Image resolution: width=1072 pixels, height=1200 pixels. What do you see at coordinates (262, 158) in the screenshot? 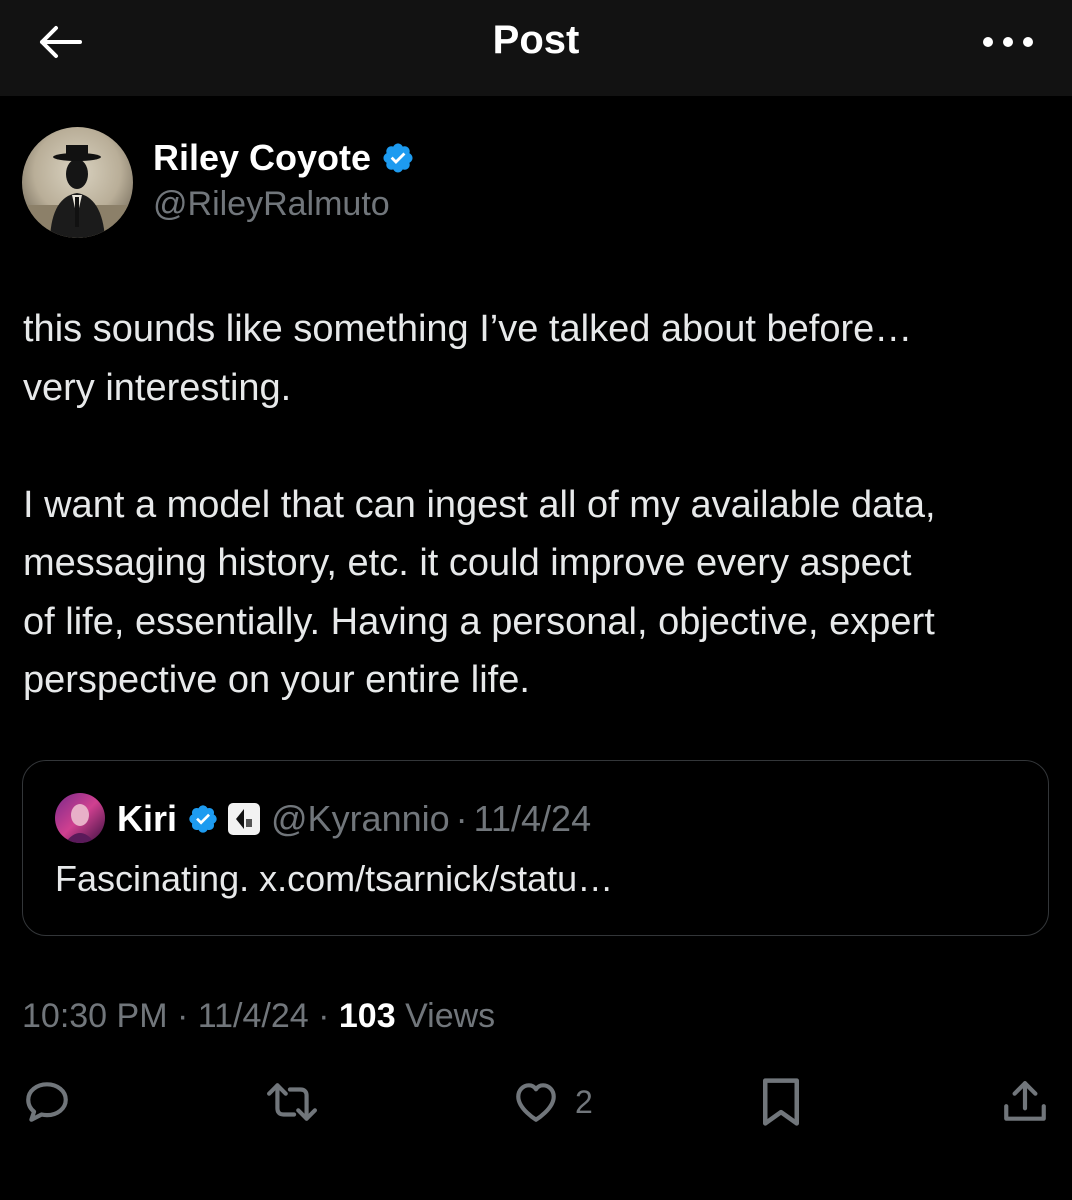
I see `author-name: Riley Coyote` at bounding box center [262, 158].